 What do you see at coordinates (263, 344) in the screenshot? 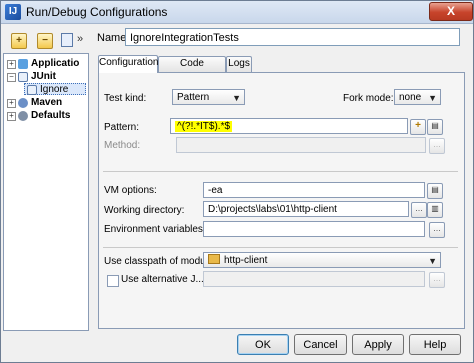
I see `ok-button: OK` at bounding box center [263, 344].